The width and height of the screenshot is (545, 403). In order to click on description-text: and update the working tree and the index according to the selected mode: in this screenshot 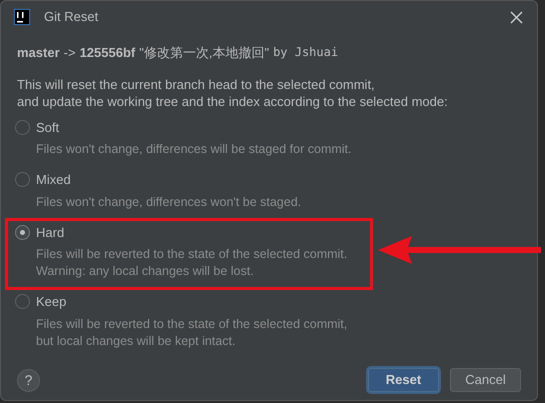, I will do `click(232, 101)`.